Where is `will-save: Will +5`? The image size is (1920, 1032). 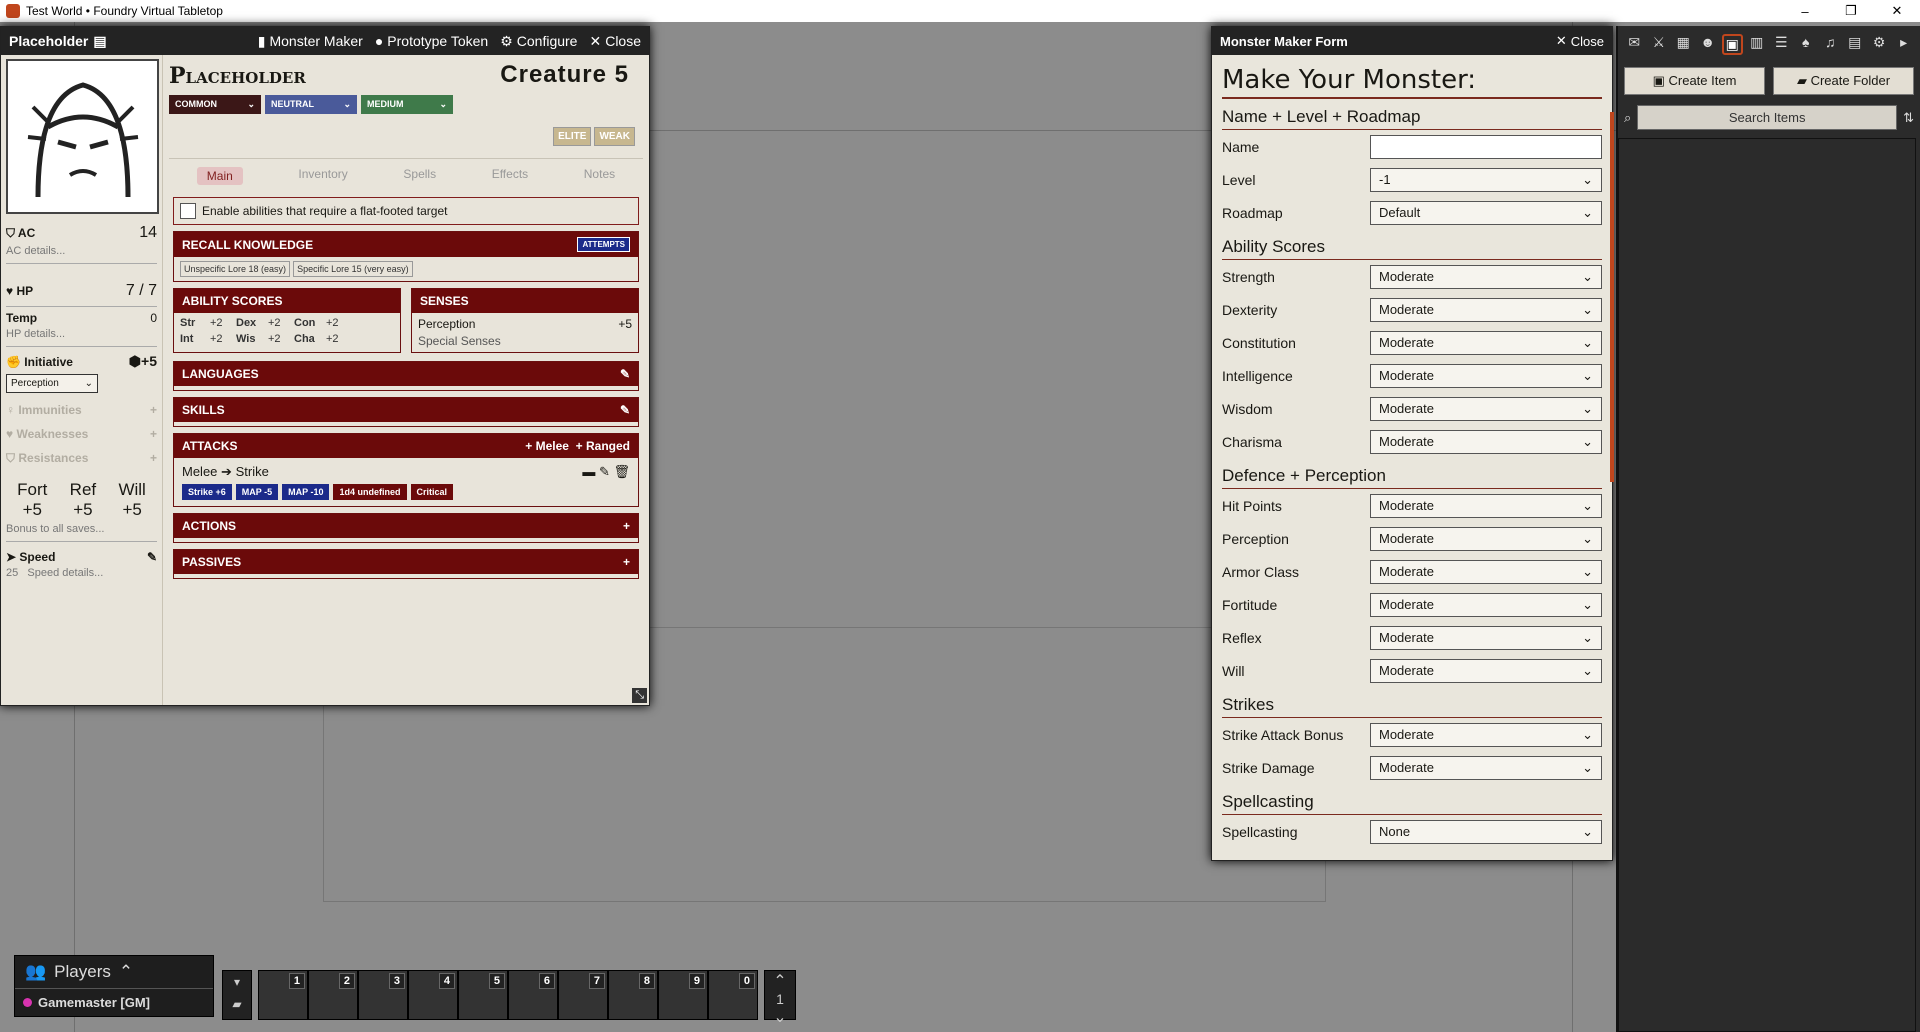 will-save: Will +5 is located at coordinates (131, 500).